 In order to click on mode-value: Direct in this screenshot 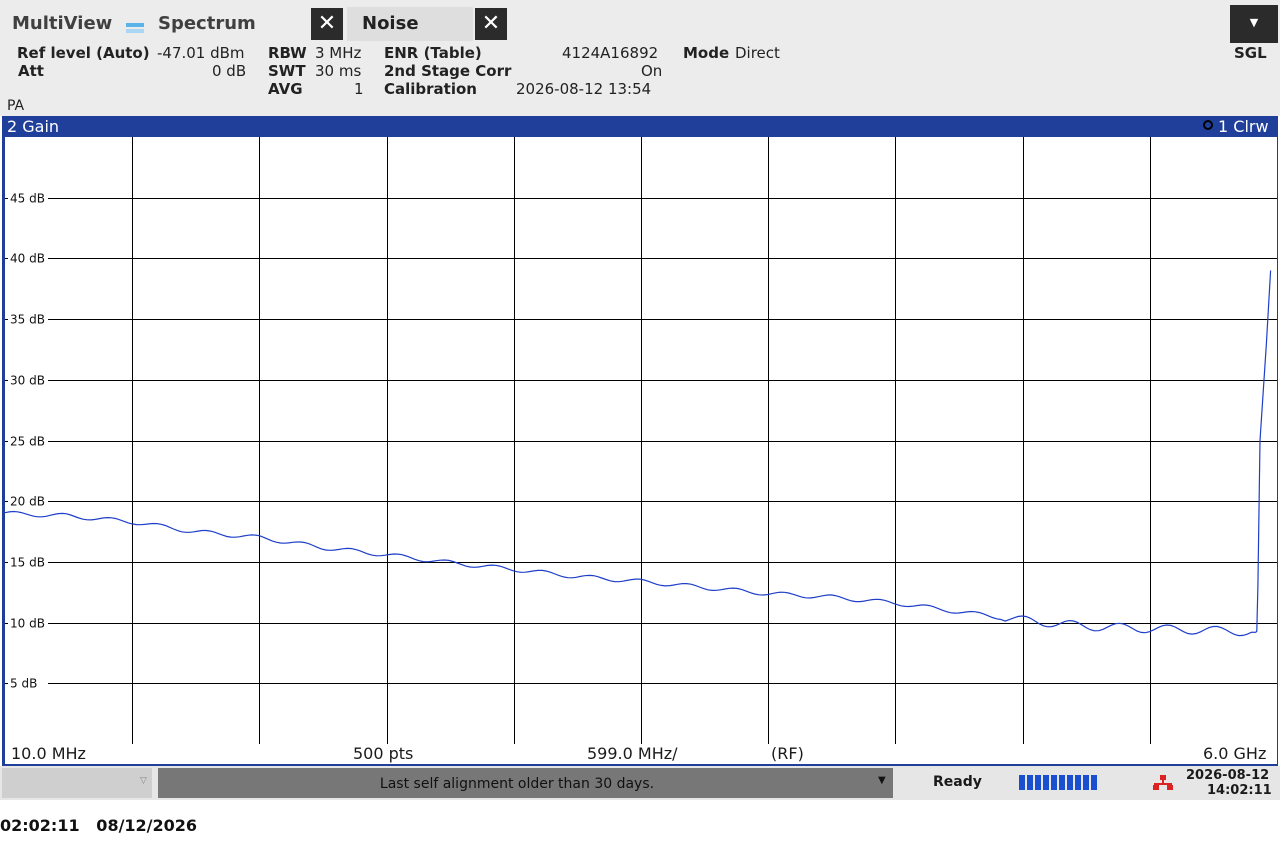, I will do `click(757, 53)`.